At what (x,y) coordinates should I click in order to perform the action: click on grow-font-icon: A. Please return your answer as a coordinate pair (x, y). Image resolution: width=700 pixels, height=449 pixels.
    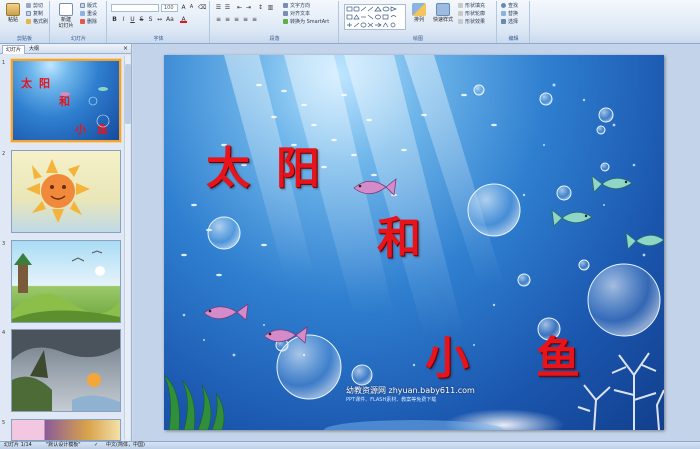
    Looking at the image, I should click on (183, 7).